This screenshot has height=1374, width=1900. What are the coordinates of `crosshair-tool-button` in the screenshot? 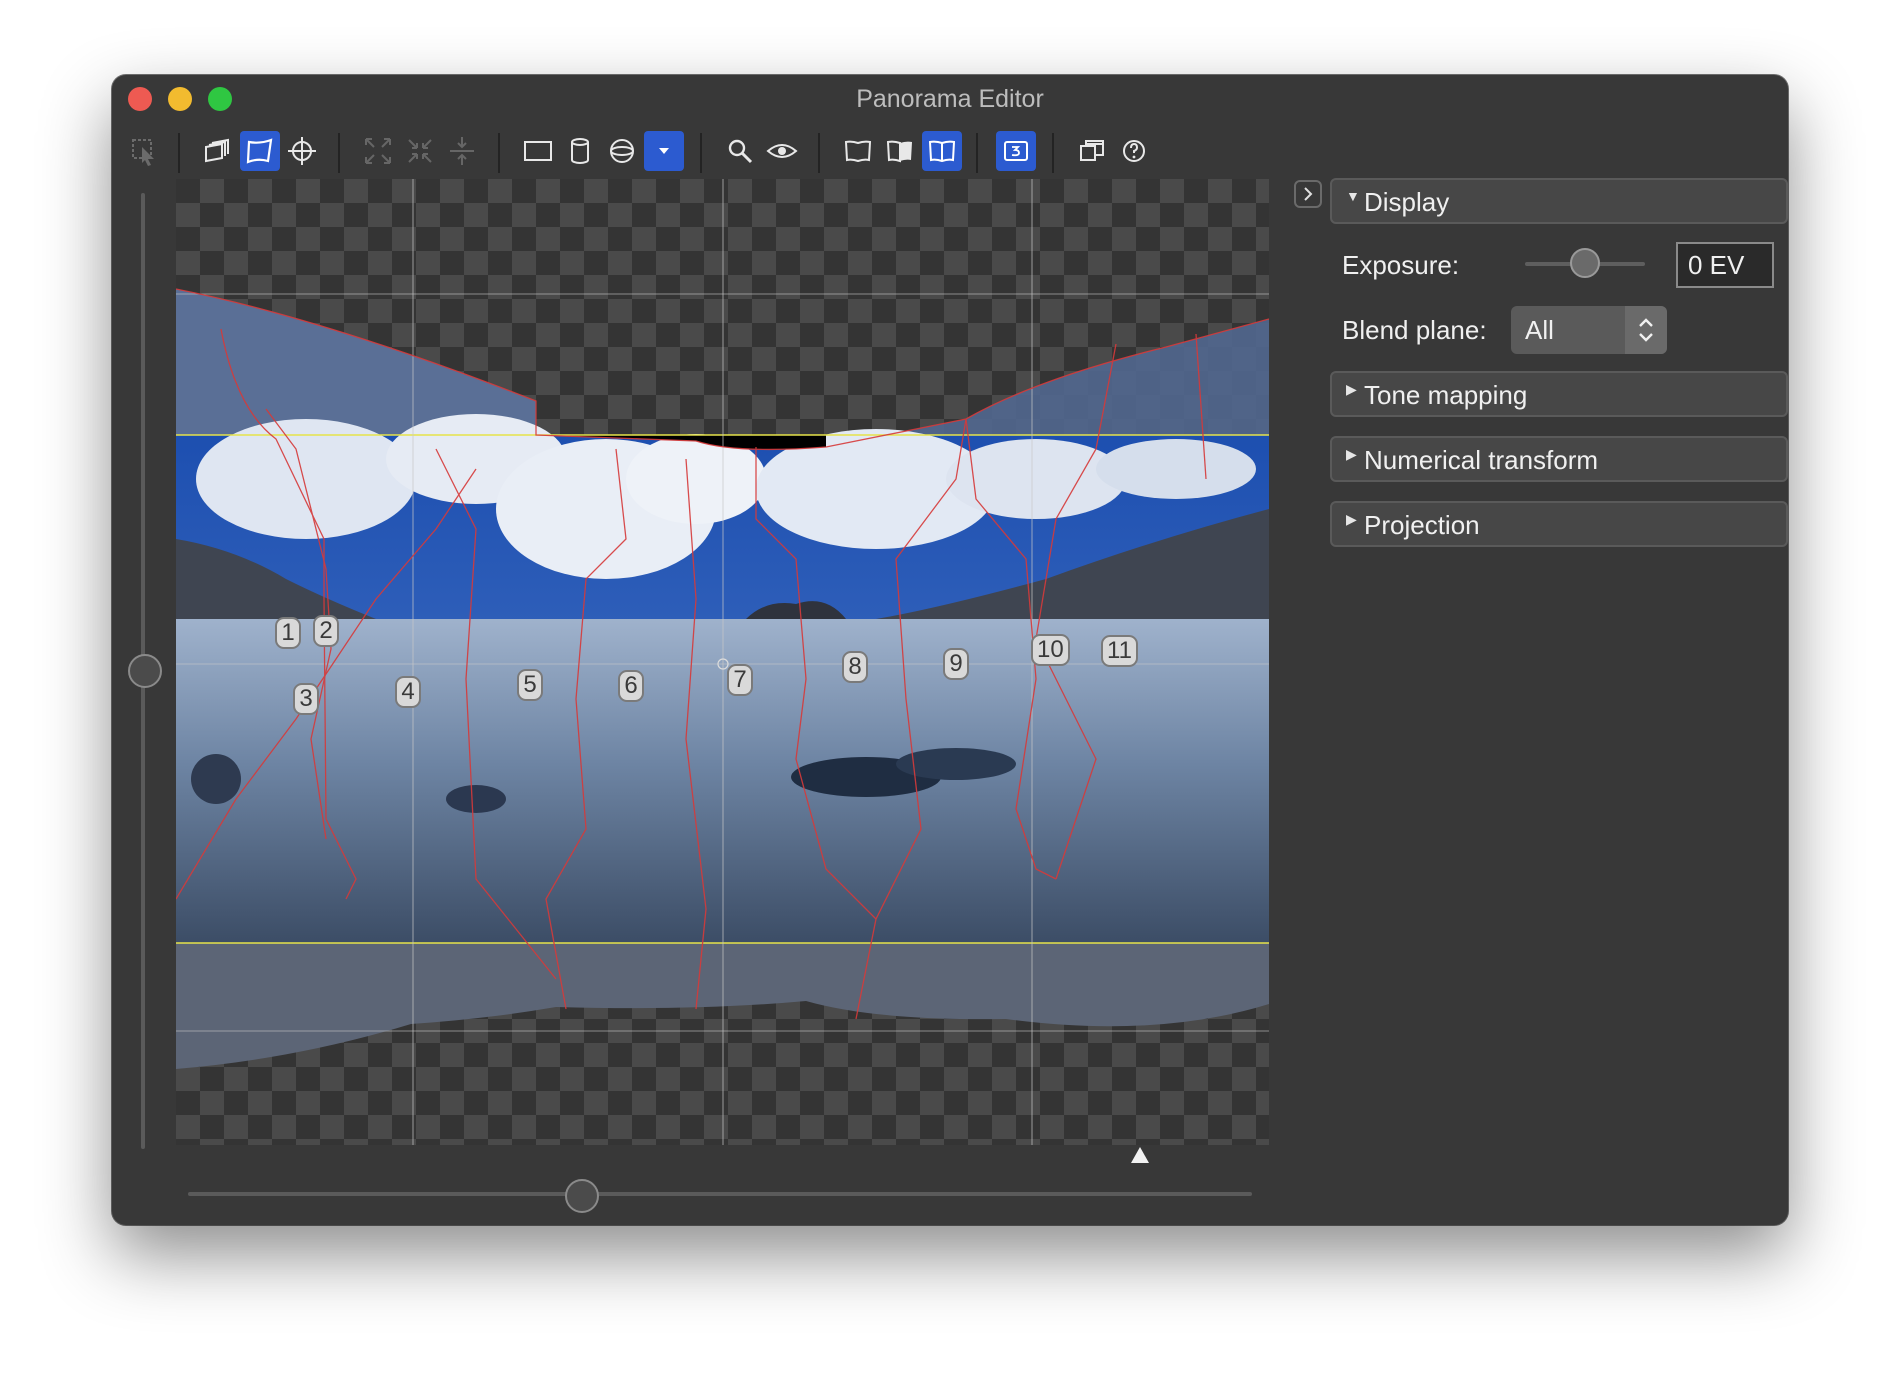 It's located at (302, 151).